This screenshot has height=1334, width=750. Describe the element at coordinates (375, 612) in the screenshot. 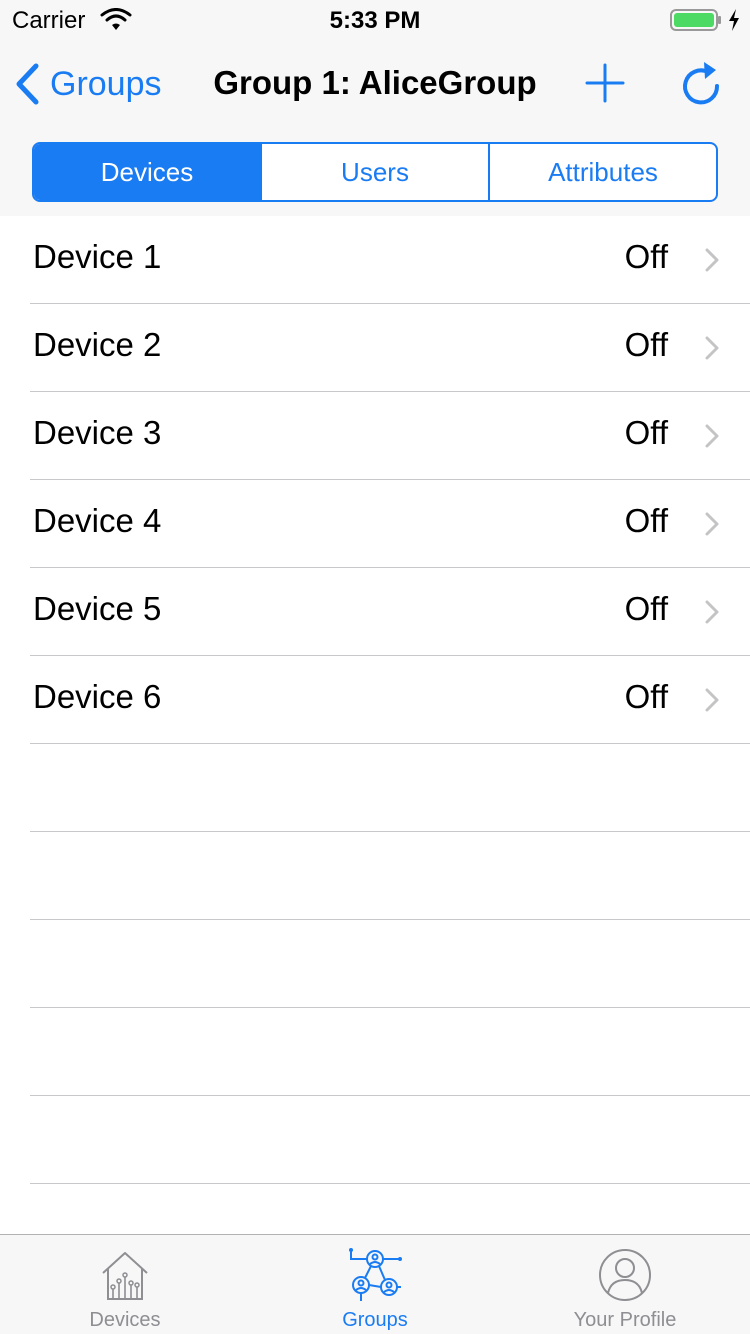

I see `list-item: Device 5 Off` at that location.